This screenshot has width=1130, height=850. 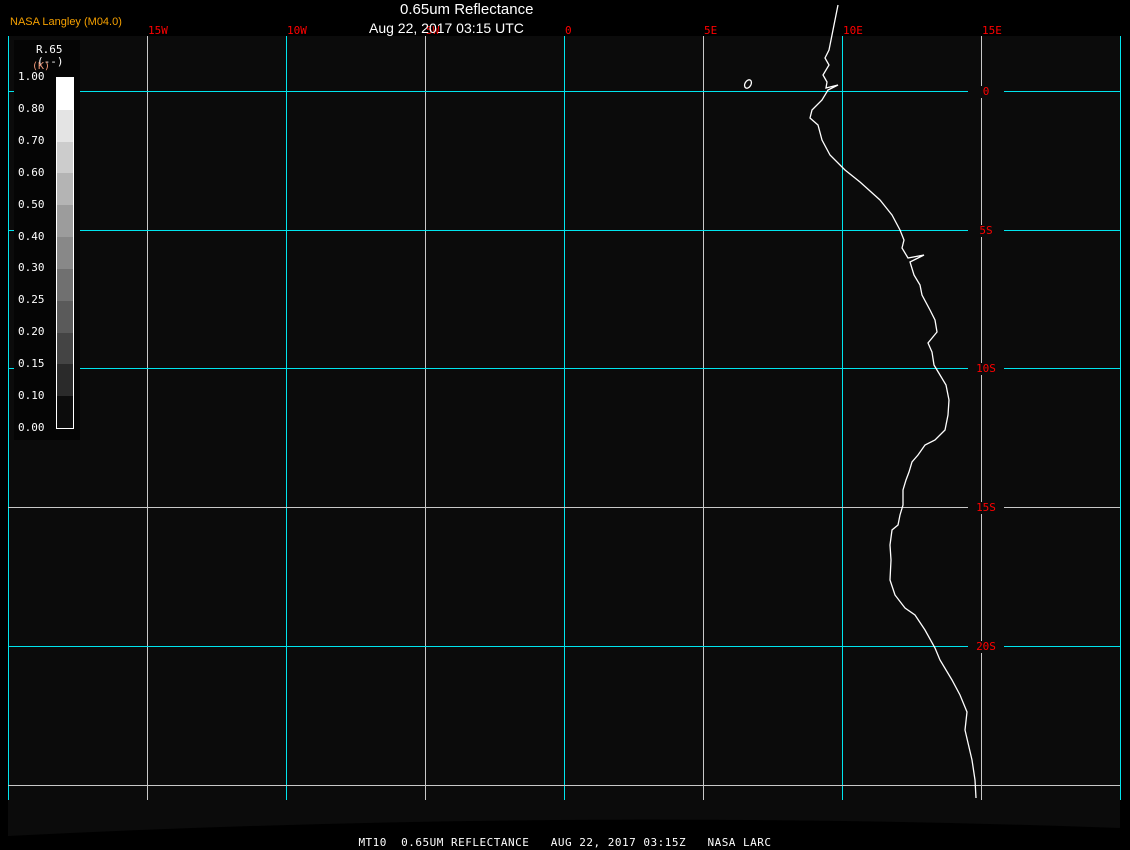 What do you see at coordinates (31, 300) in the screenshot?
I see `legend-tick: 0.25` at bounding box center [31, 300].